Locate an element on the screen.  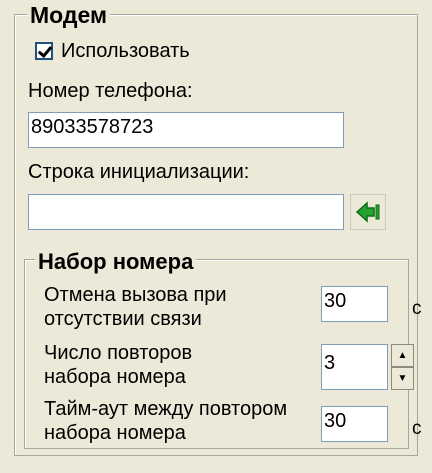
redial-timeout-input: 30 is located at coordinates (354, 424).